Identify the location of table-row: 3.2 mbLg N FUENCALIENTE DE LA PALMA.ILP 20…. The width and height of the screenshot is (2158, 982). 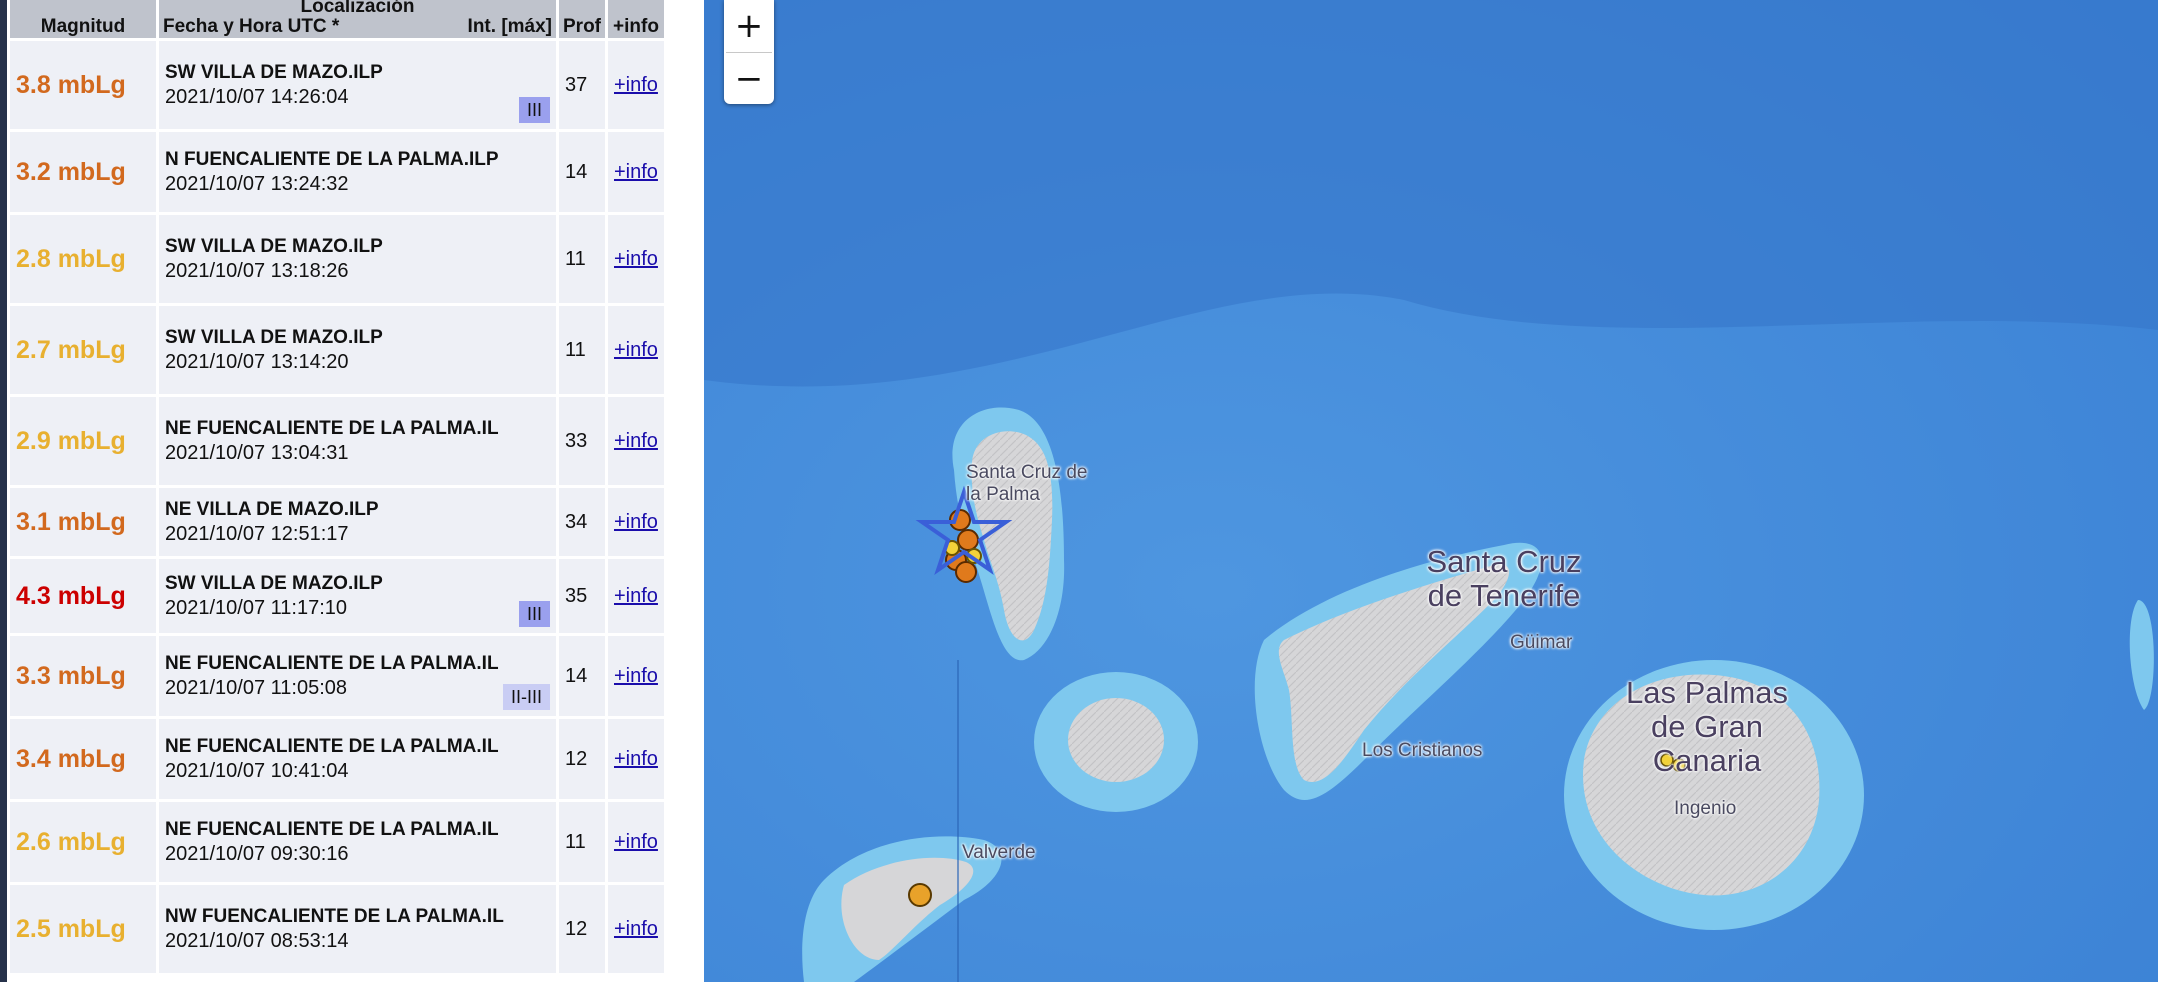
(337, 172).